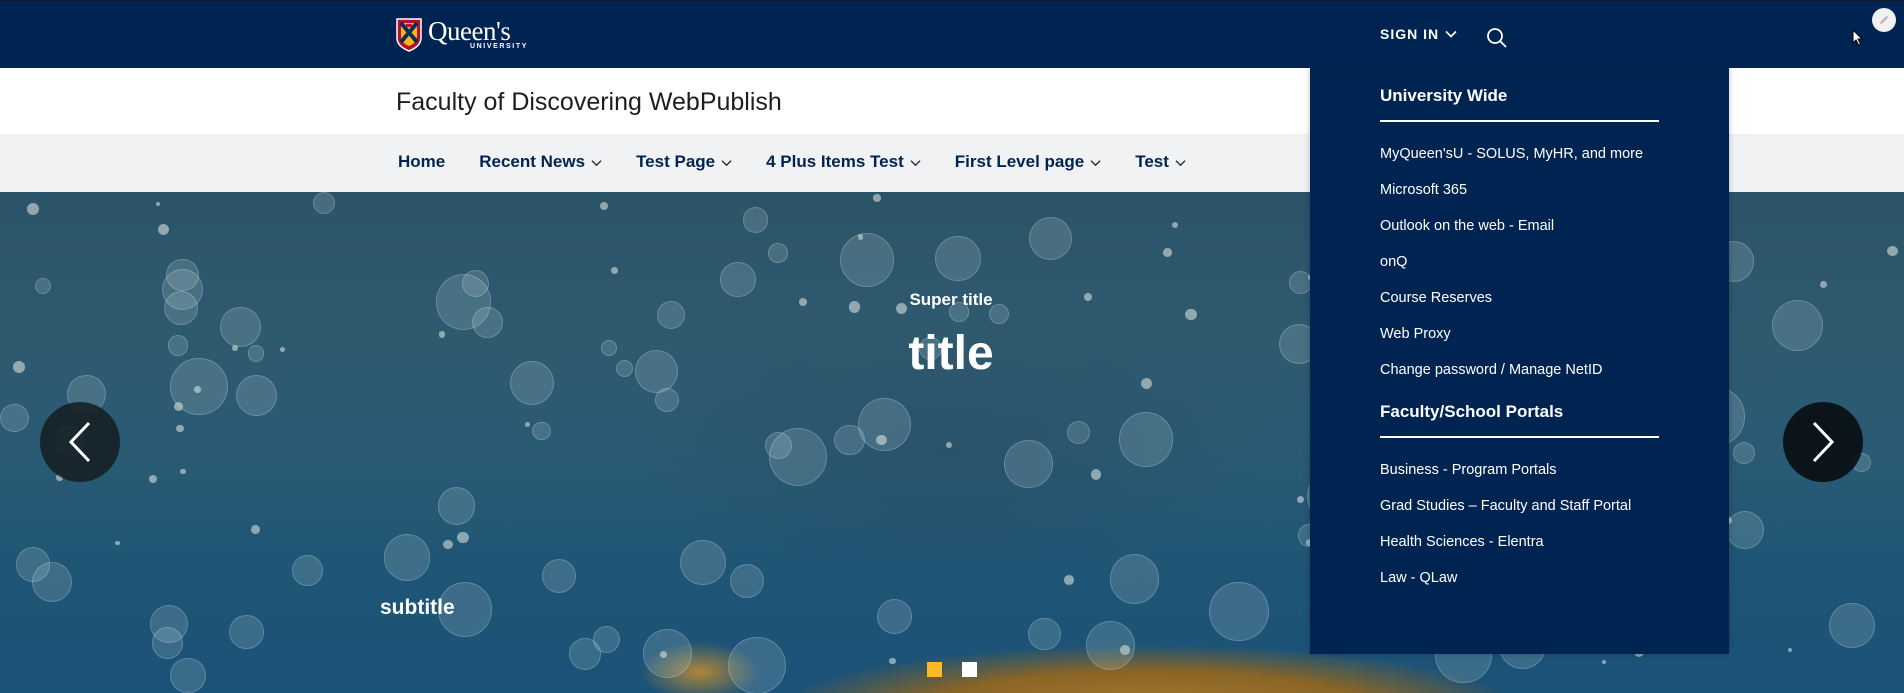 The height and width of the screenshot is (693, 1904). What do you see at coordinates (1519, 162) in the screenshot?
I see `dropdown-link: MyQueen'sU - SOLUS, MyHR, and more` at bounding box center [1519, 162].